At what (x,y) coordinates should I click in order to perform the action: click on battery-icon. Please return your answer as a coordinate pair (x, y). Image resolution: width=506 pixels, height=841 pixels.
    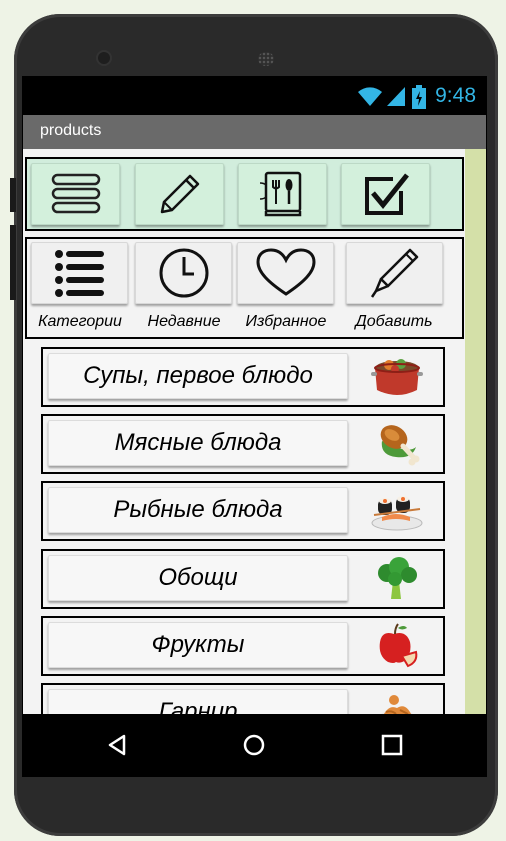
    Looking at the image, I should click on (419, 97).